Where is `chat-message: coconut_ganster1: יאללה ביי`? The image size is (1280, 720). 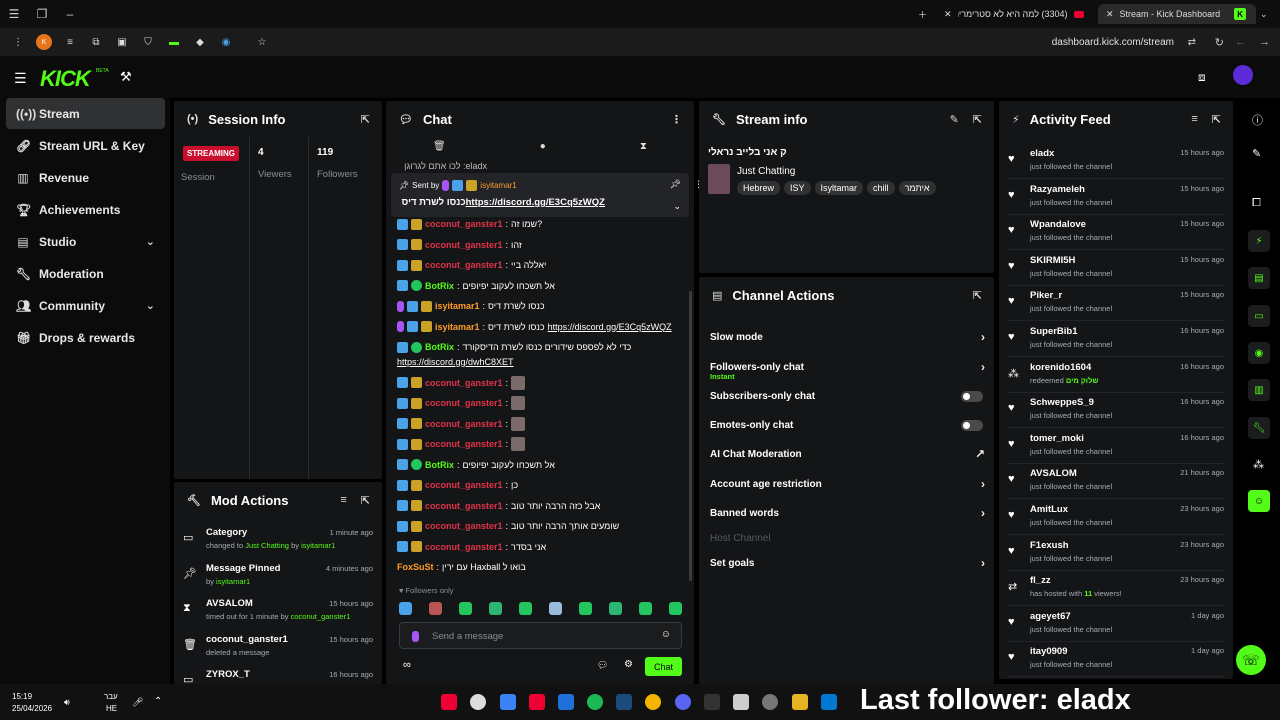 chat-message: coconut_ganster1: יאללה ביי is located at coordinates (471, 265).